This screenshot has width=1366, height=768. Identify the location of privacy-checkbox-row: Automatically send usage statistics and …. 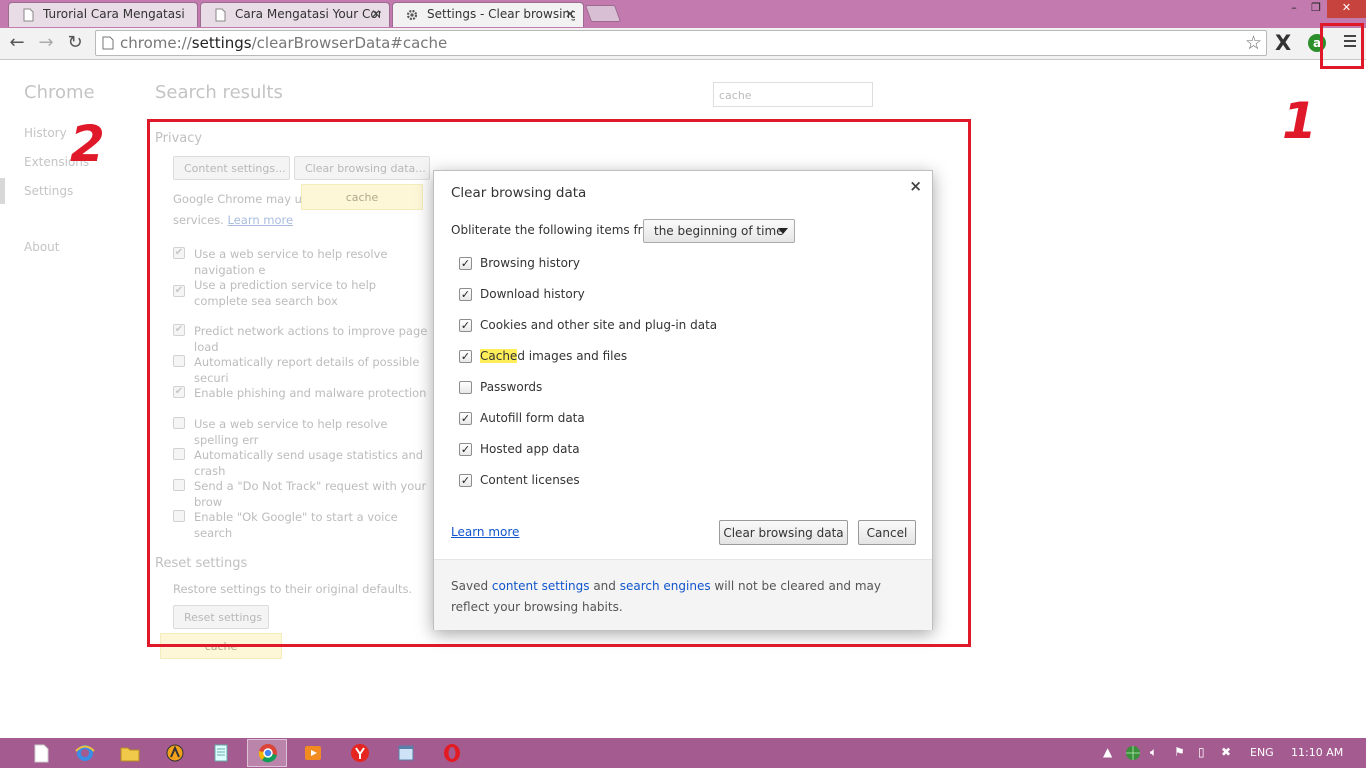
(303, 463).